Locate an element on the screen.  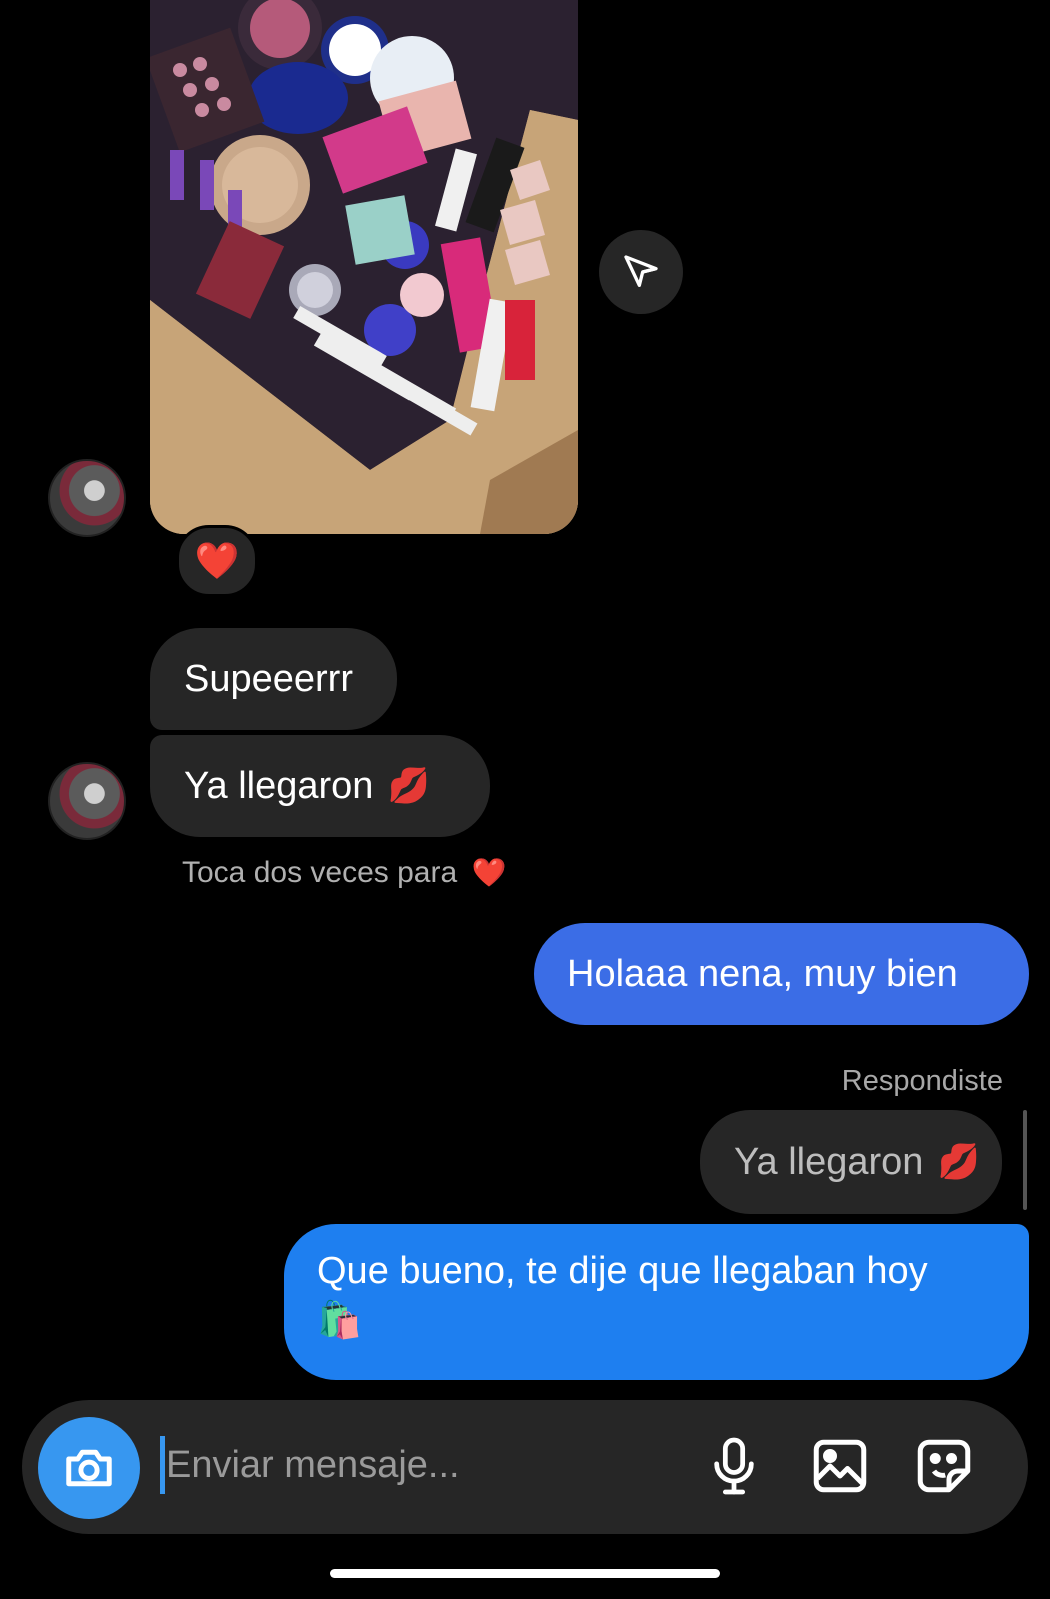
incoming-message: Supeeerrr is located at coordinates (273, 679).